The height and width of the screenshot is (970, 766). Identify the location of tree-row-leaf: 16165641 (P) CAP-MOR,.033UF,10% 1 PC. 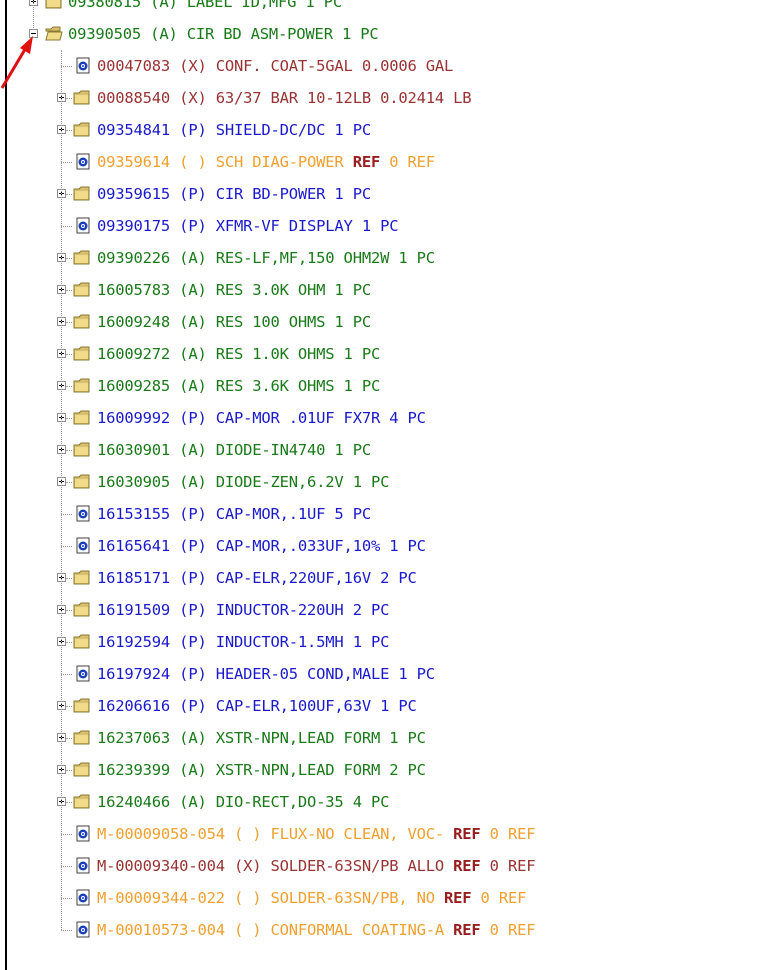
(383, 546).